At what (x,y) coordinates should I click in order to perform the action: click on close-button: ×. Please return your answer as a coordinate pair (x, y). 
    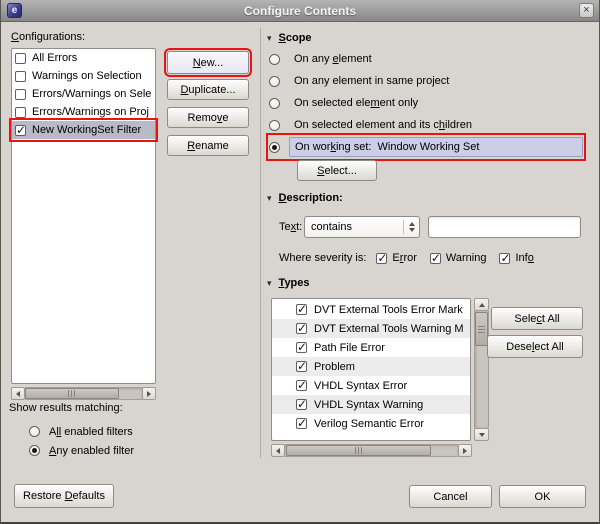
    Looking at the image, I should click on (586, 10).